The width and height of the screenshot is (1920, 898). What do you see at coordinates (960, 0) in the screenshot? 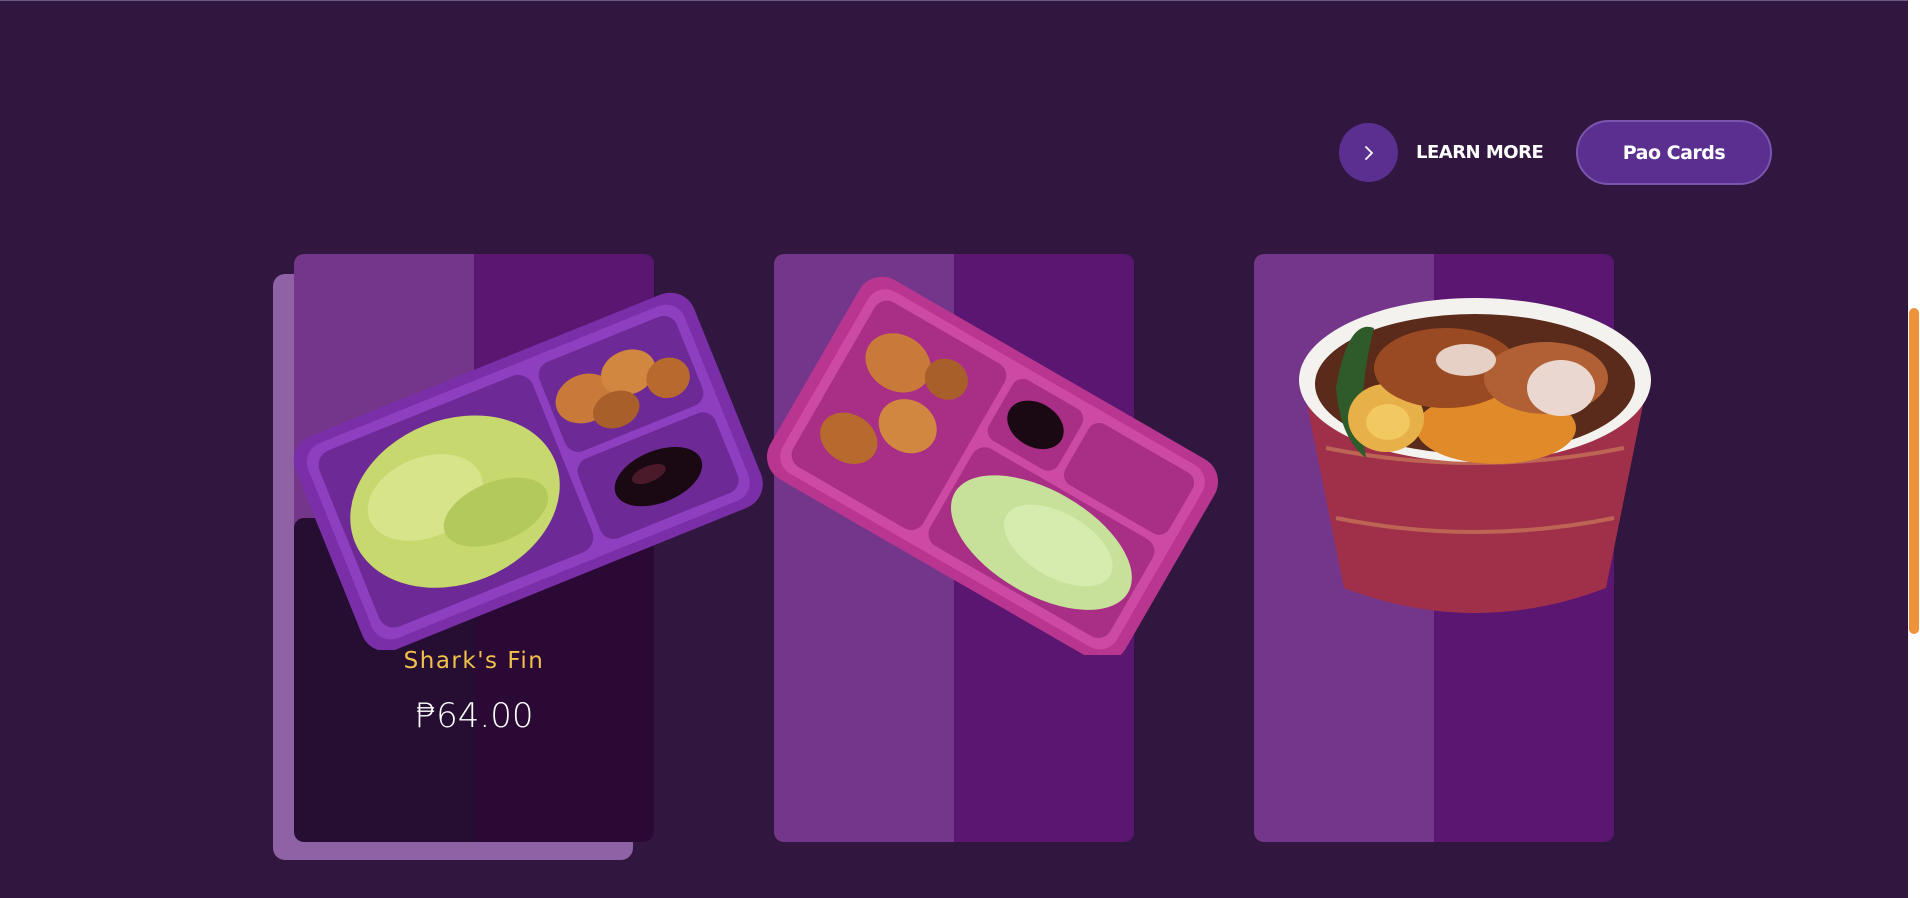
I see `top-border` at bounding box center [960, 0].